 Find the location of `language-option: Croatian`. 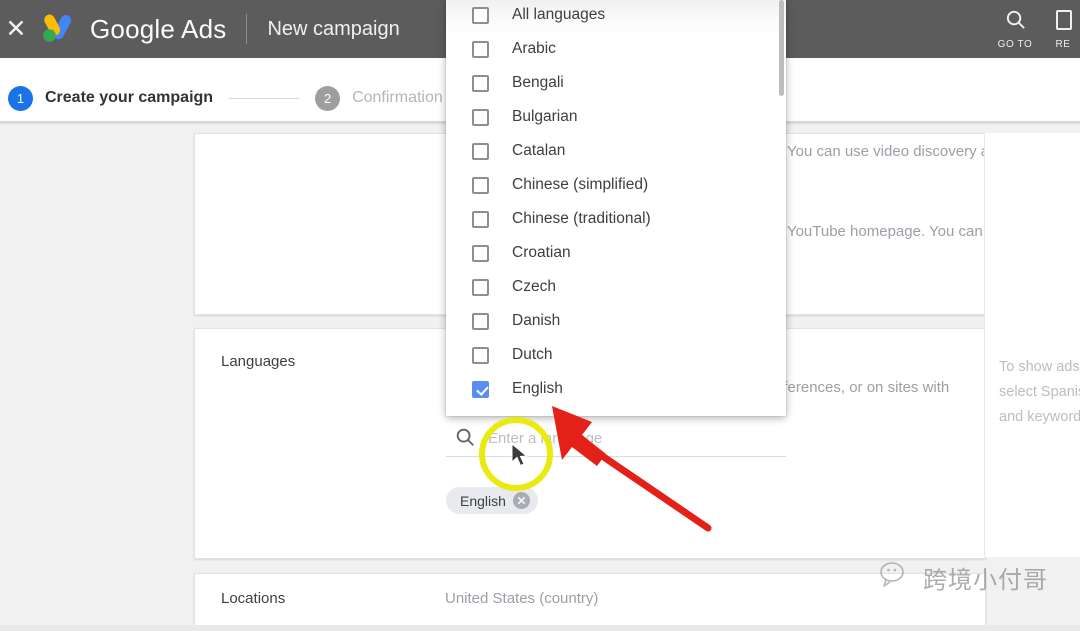

language-option: Croatian is located at coordinates (616, 253).